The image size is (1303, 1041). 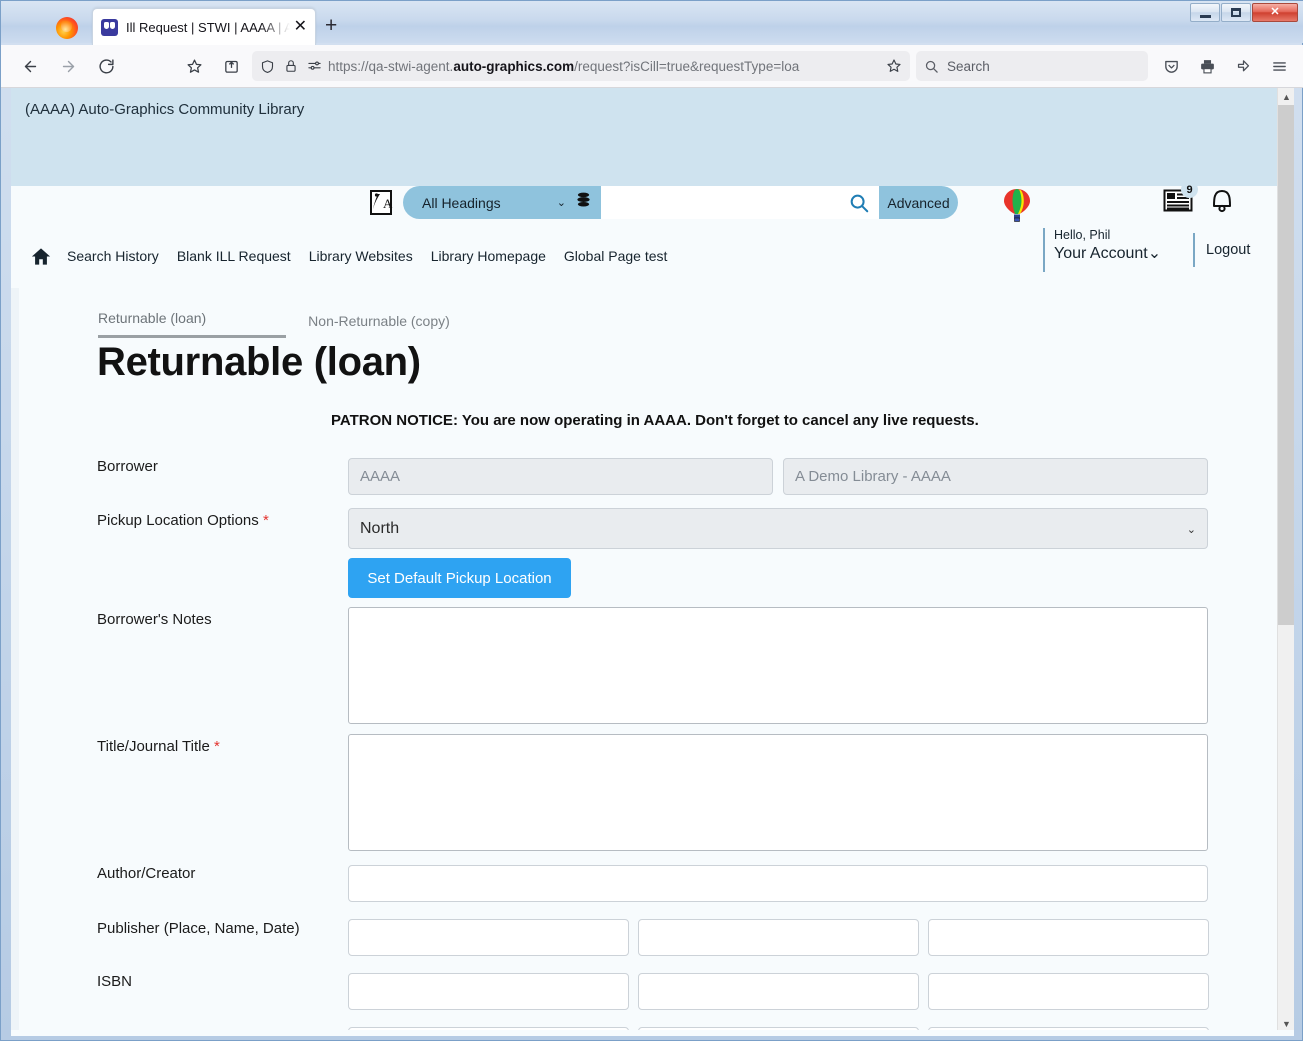 I want to click on requests-list-icon: 9, so click(x=1180, y=197).